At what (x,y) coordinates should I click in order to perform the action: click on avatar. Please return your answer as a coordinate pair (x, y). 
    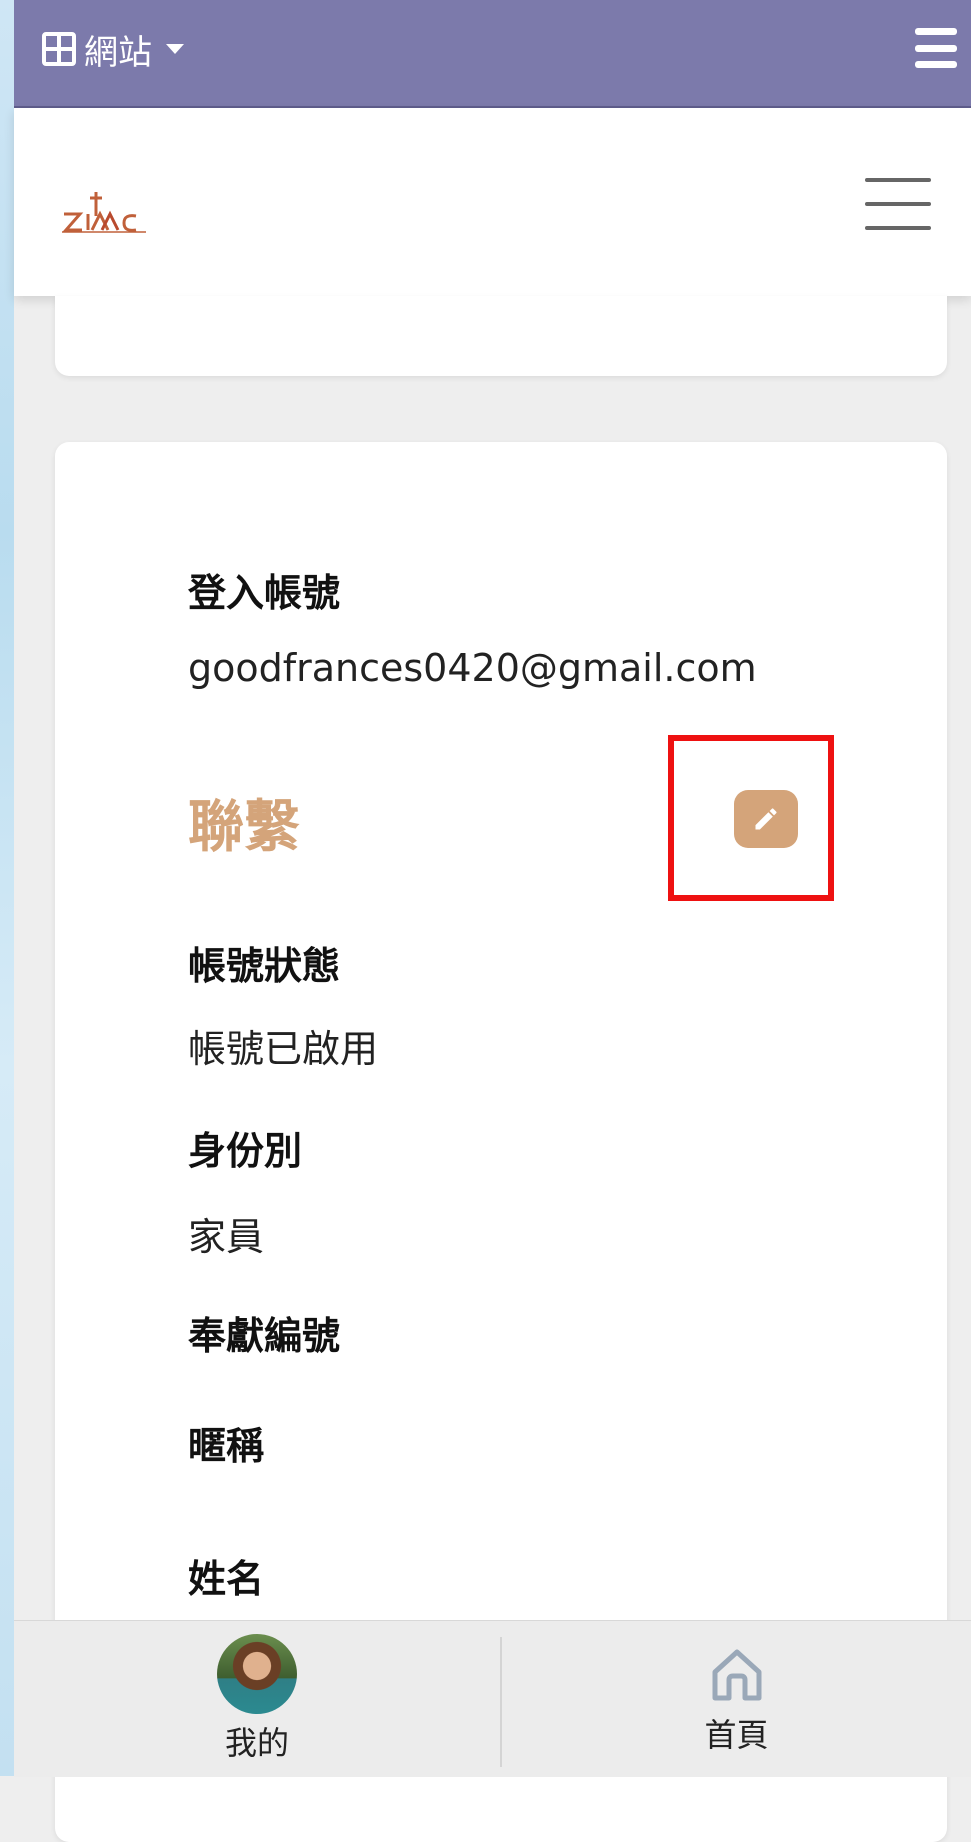
    Looking at the image, I should click on (257, 1674).